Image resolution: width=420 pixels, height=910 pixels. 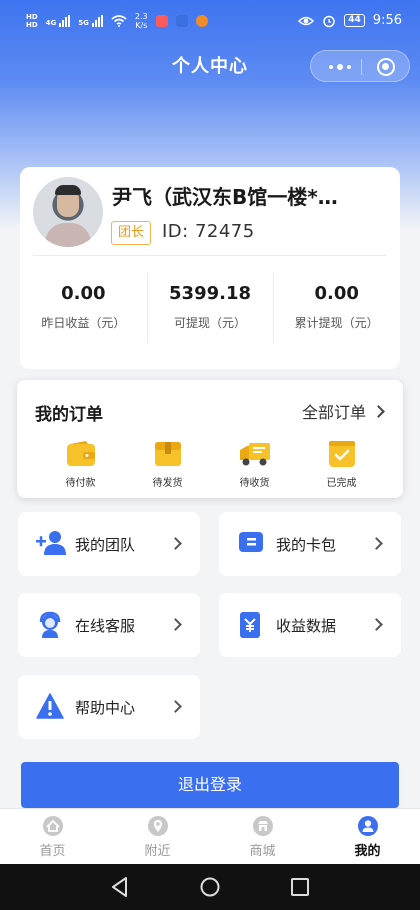 I want to click on wallet-icon, so click(x=80, y=453).